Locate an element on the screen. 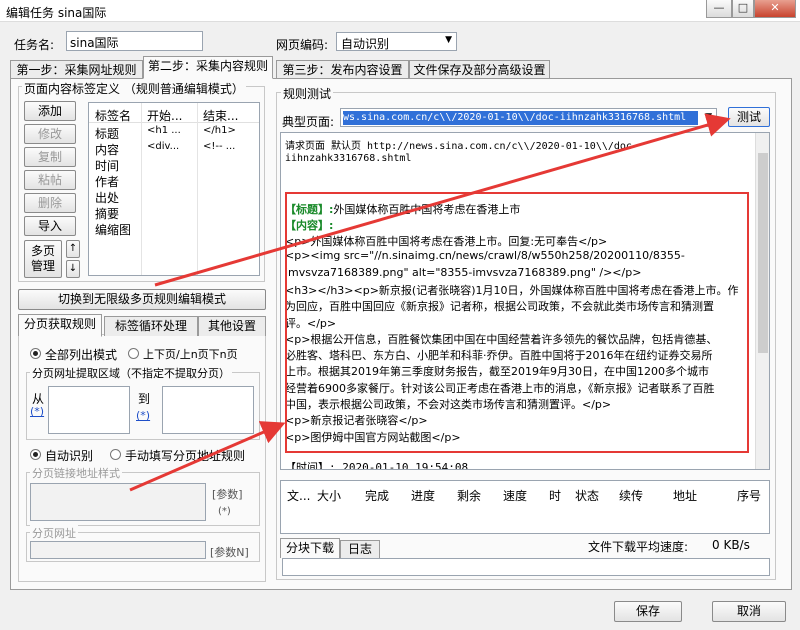  window-title: 编辑任务 sina国际 is located at coordinates (56, 13).